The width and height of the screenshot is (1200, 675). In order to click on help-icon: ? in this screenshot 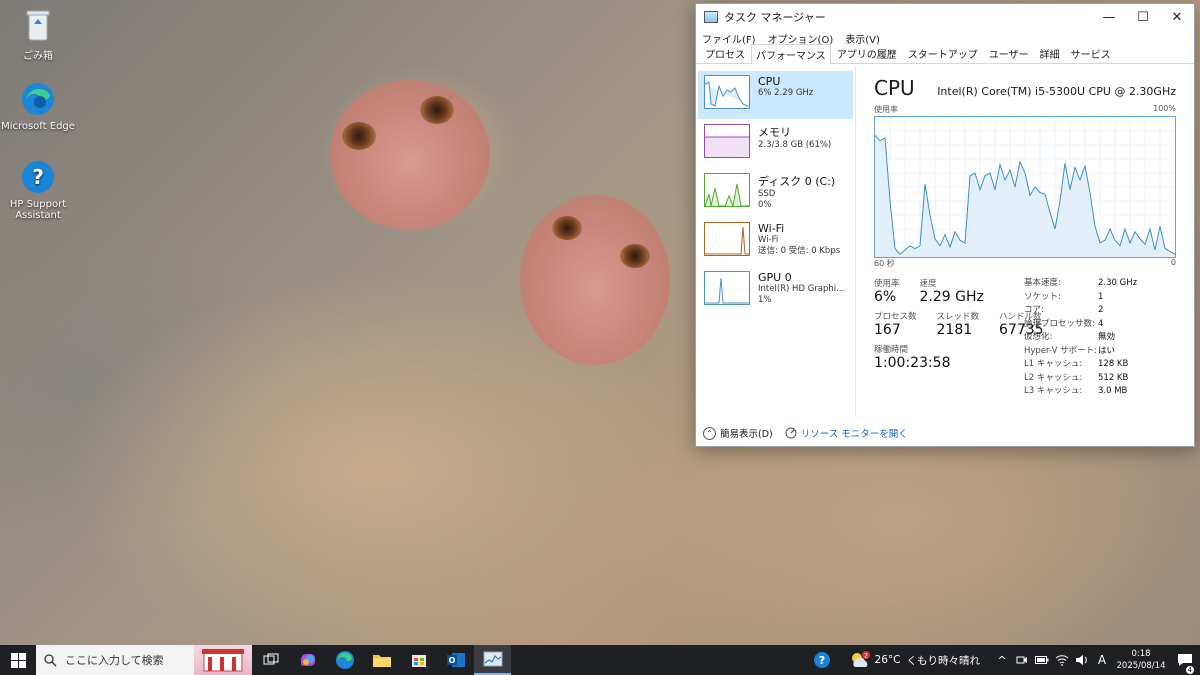, I will do `click(822, 660)`.